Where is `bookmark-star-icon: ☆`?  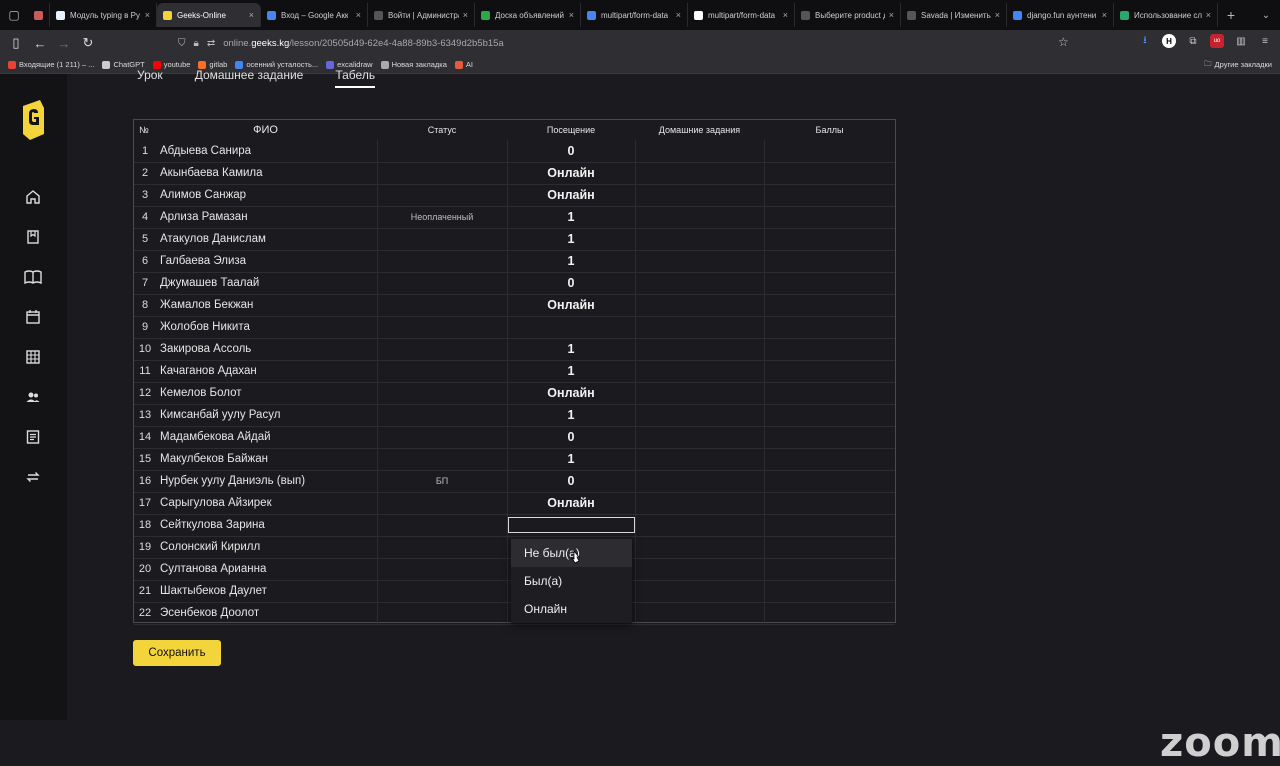 bookmark-star-icon: ☆ is located at coordinates (1063, 42).